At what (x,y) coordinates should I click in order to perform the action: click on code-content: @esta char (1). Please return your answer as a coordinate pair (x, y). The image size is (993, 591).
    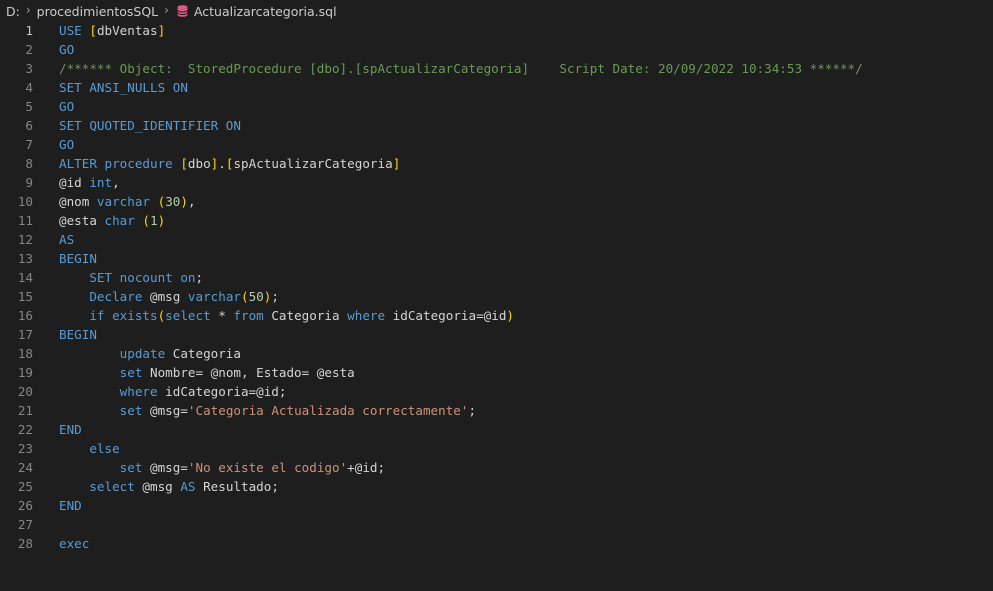
    Looking at the image, I should click on (112, 220).